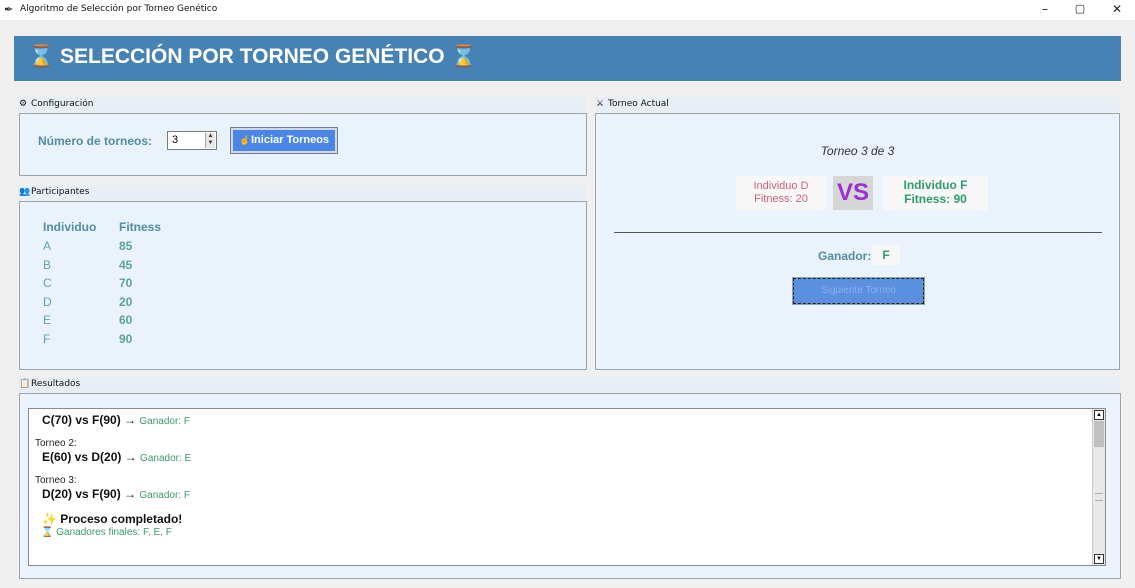  What do you see at coordinates (858, 291) in the screenshot?
I see `next-tournament-button: Siguiente Torneo` at bounding box center [858, 291].